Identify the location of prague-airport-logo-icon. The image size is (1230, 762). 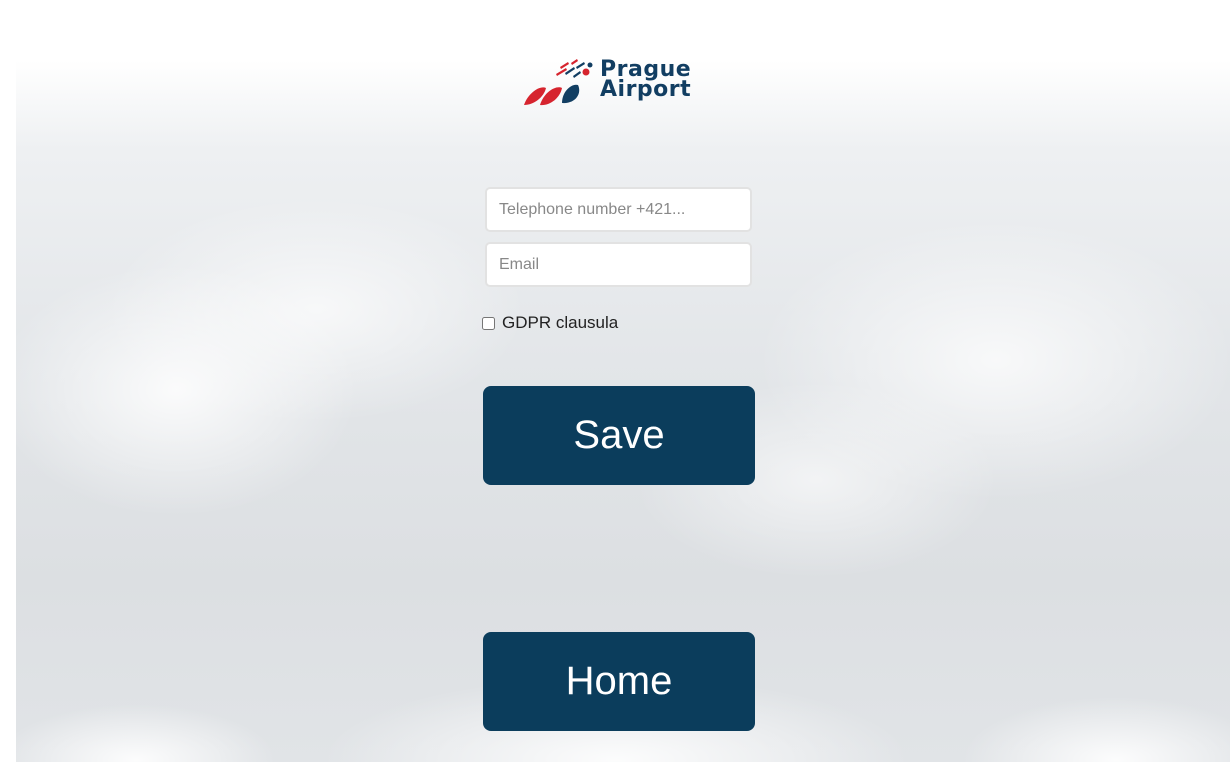
(558, 82).